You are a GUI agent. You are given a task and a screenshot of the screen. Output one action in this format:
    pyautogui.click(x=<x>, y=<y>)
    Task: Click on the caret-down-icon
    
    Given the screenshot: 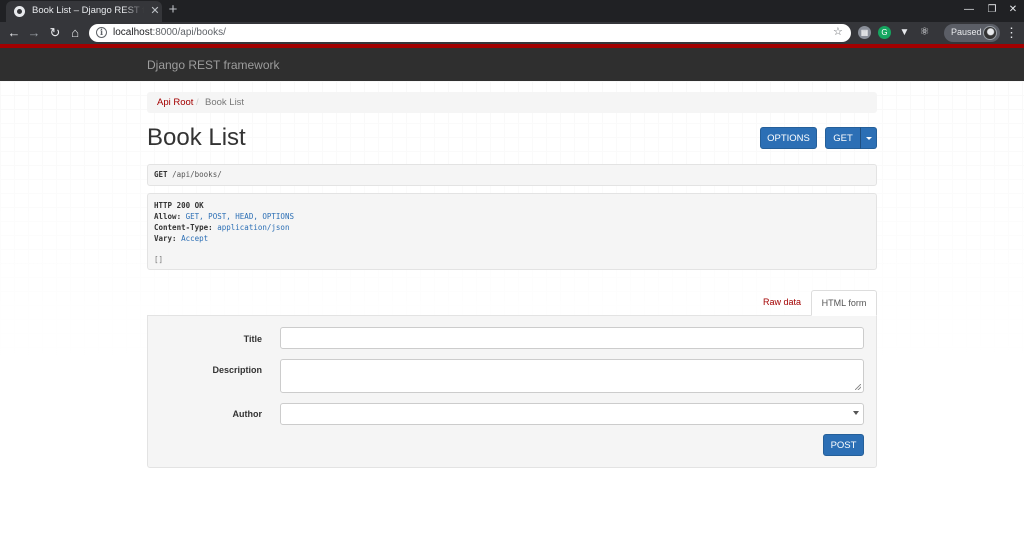 What is the action you would take?
    pyautogui.click(x=868, y=138)
    